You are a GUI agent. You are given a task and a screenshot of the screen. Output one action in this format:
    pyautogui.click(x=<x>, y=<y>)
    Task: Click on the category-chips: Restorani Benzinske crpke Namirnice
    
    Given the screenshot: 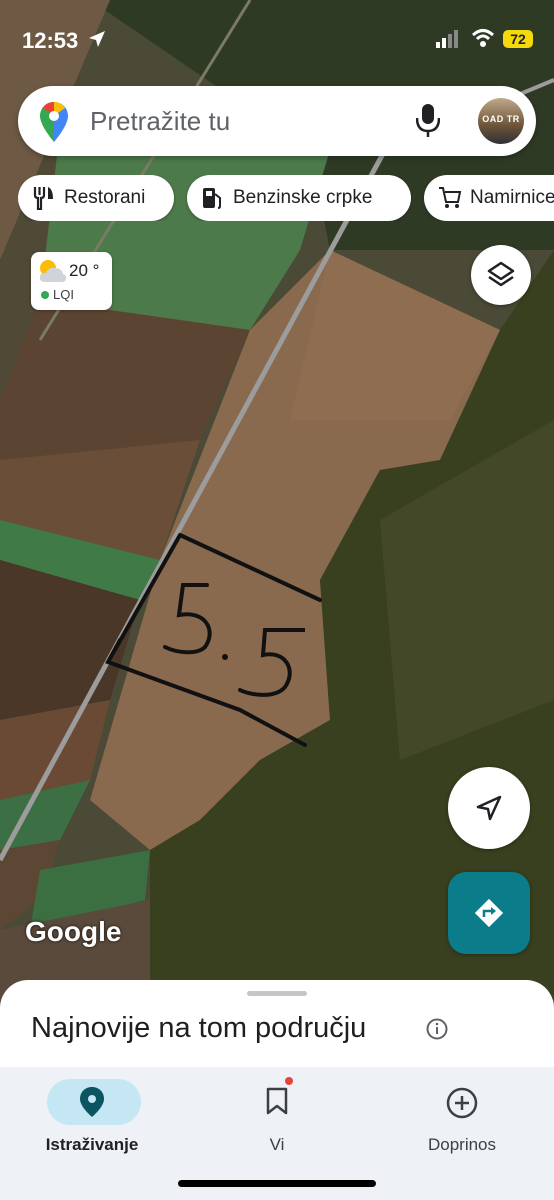 What is the action you would take?
    pyautogui.click(x=286, y=198)
    